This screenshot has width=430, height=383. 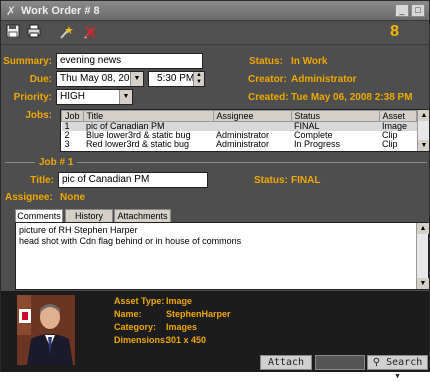 What do you see at coordinates (376, 362) in the screenshot?
I see `search-icon: ⚲` at bounding box center [376, 362].